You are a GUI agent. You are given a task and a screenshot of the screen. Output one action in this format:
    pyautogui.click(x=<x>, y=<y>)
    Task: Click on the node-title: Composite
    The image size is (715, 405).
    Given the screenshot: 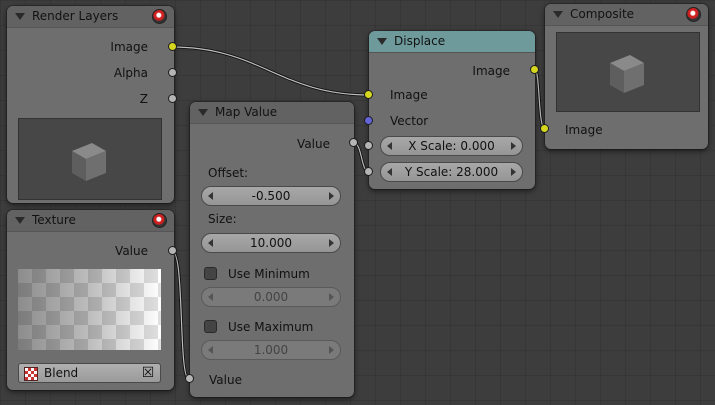 What is the action you would take?
    pyautogui.click(x=602, y=14)
    